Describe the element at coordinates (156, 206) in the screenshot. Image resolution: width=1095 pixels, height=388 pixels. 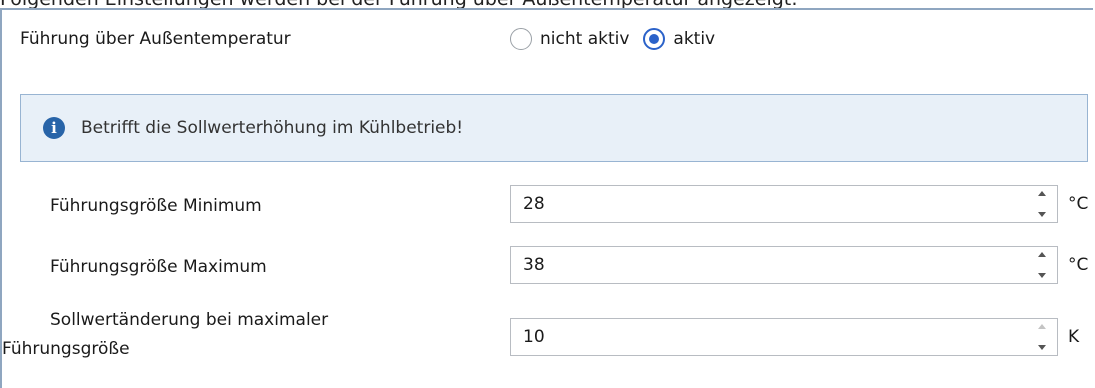
I see `guidance-min-label: Führungsgröße Minimum` at that location.